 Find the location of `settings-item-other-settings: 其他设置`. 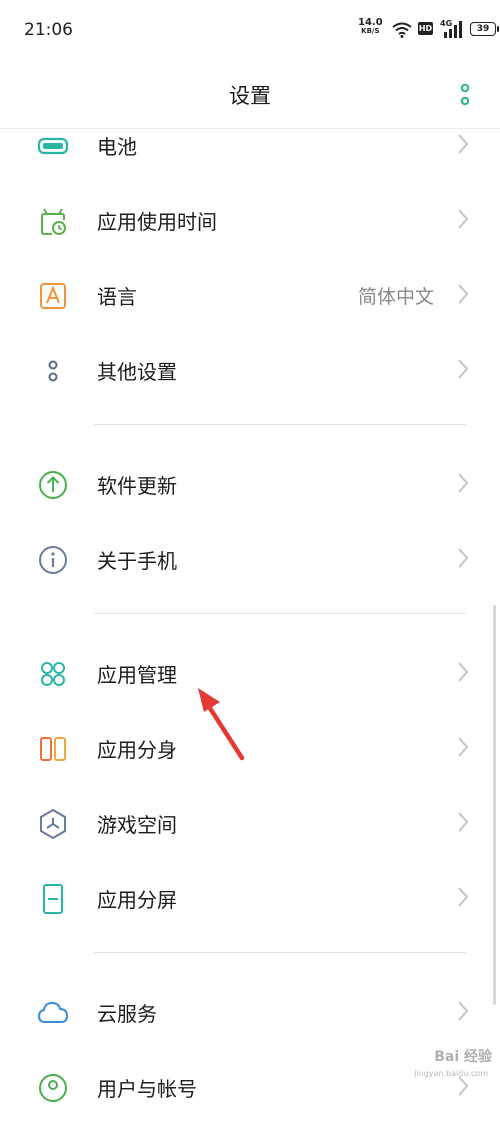

settings-item-other-settings: 其他设置 is located at coordinates (250, 368).